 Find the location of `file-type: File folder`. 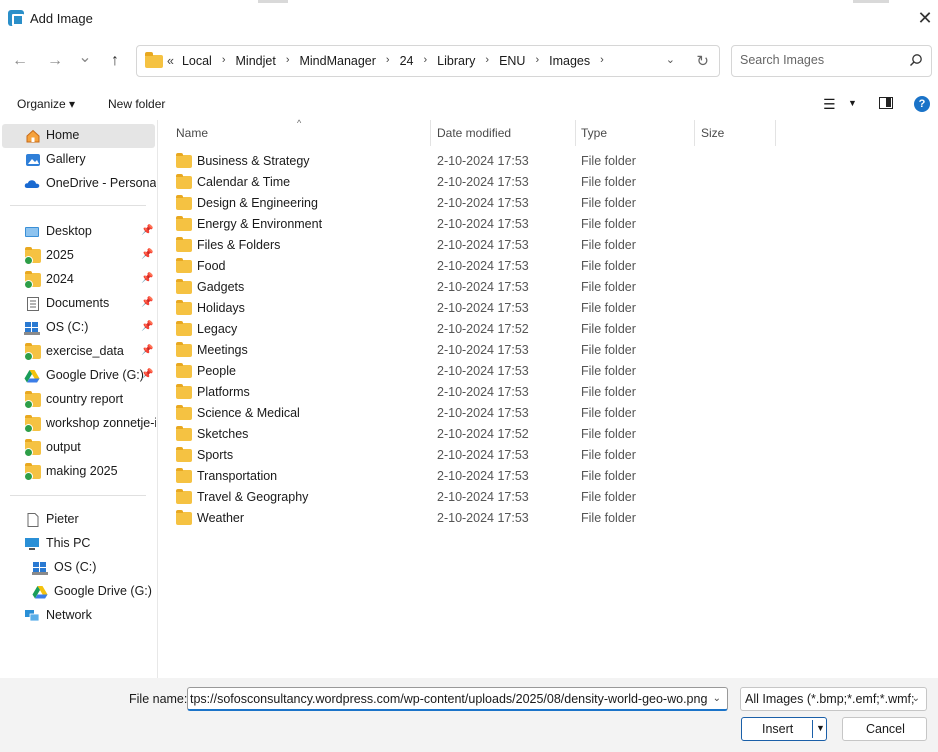

file-type: File folder is located at coordinates (608, 329).